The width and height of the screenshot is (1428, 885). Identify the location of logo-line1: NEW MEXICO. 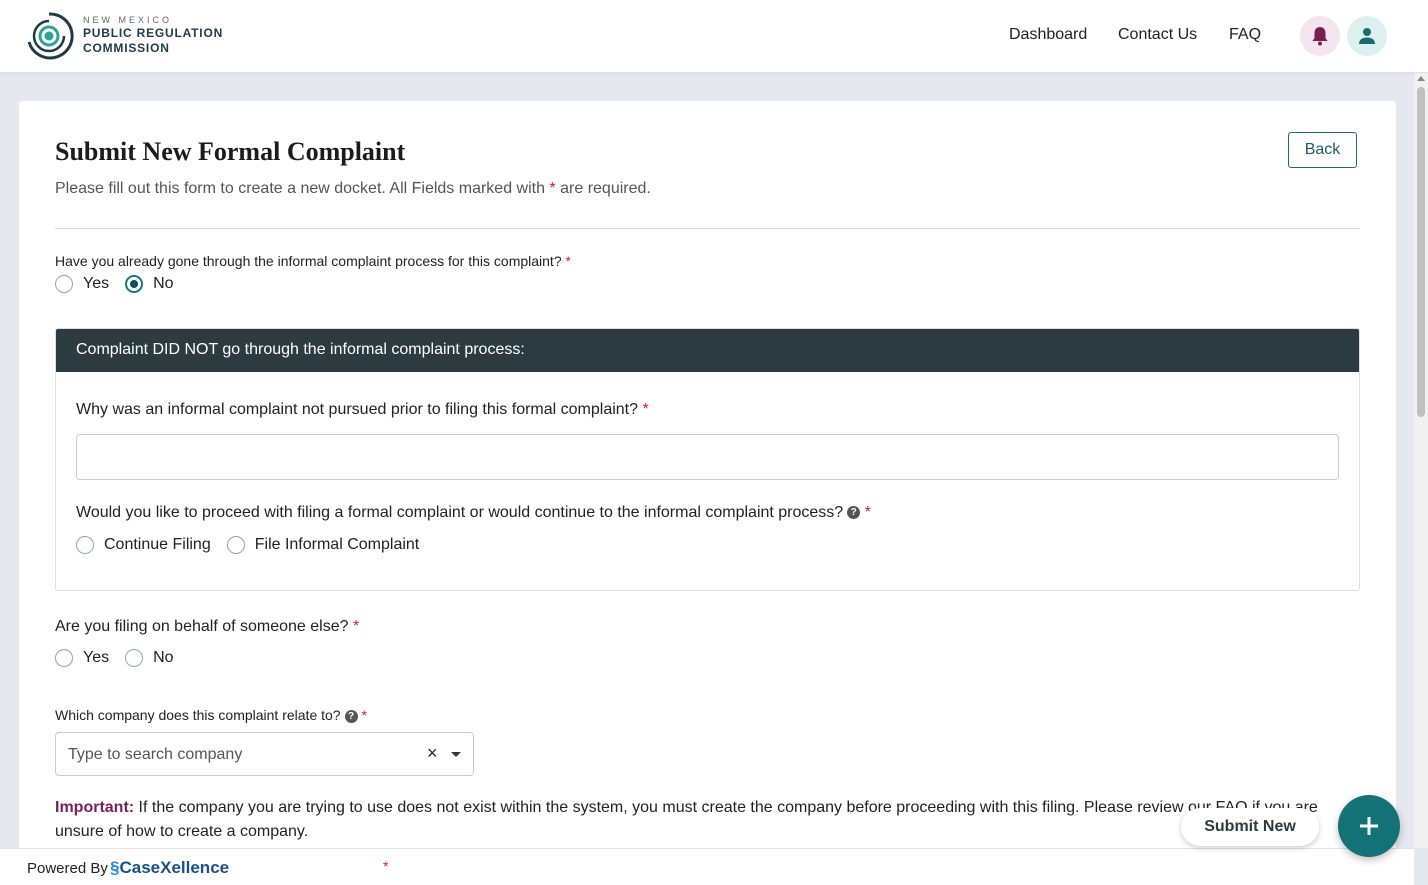
(128, 20).